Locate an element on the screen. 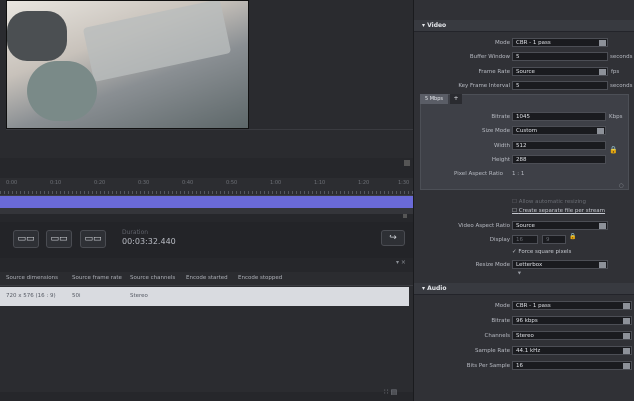 The height and width of the screenshot is (401, 634). duration-value: 00:03:32.440 is located at coordinates (149, 241).